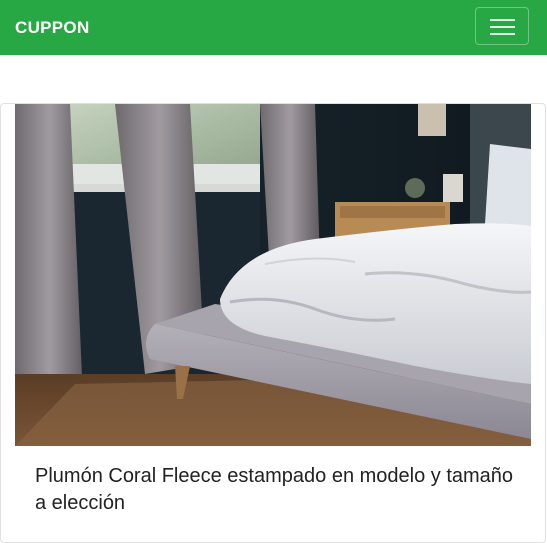  What do you see at coordinates (273, 27) in the screenshot?
I see `top-navbar: CUPPON` at bounding box center [273, 27].